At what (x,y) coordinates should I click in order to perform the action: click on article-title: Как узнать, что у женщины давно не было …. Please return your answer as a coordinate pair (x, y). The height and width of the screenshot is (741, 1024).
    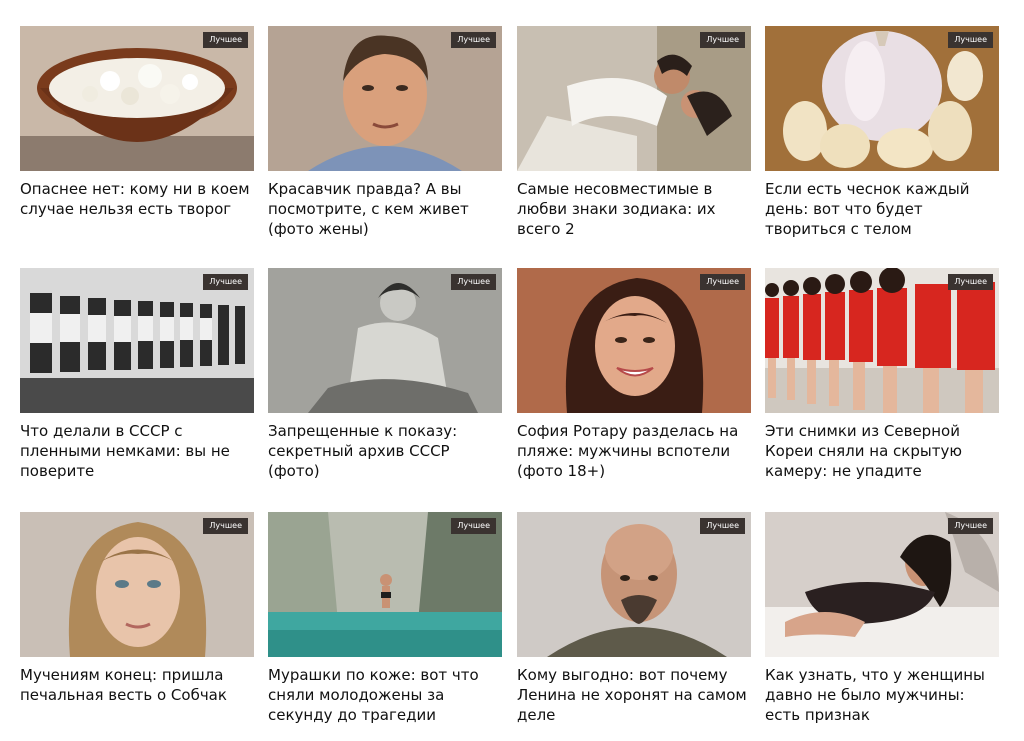
    Looking at the image, I should click on (882, 695).